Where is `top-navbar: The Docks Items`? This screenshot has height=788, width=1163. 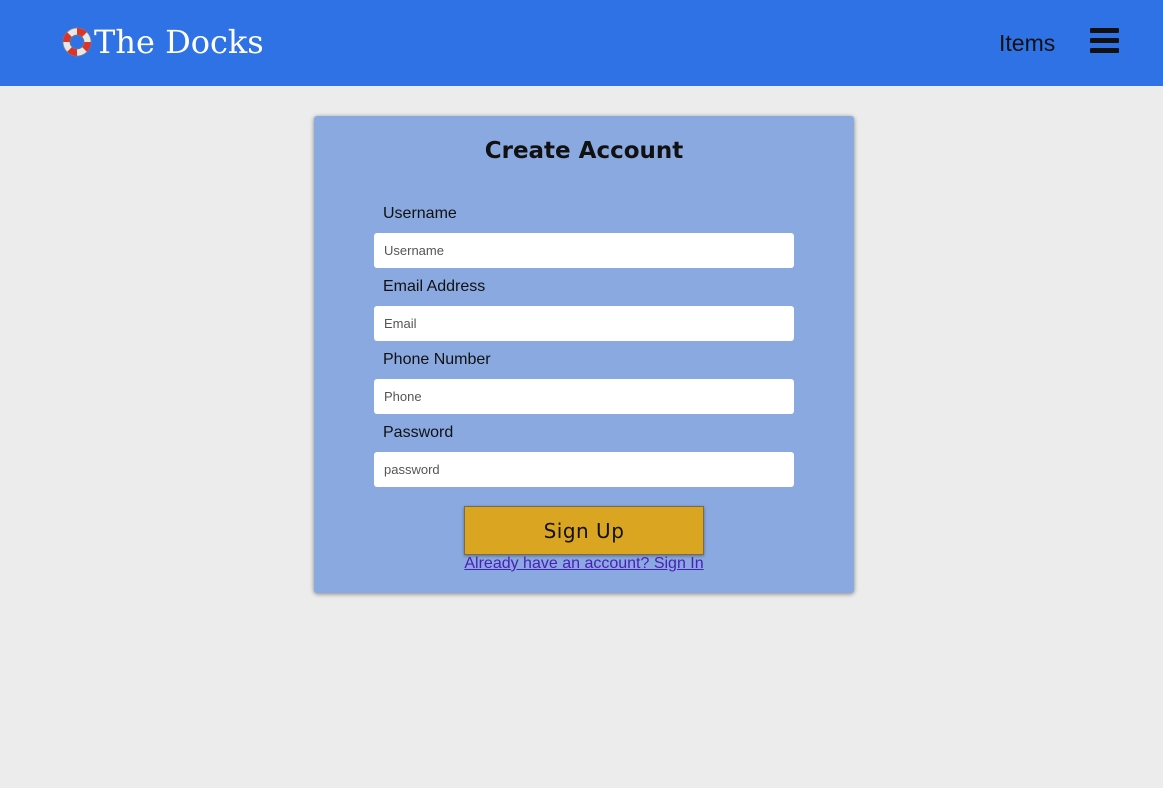 top-navbar: The Docks Items is located at coordinates (581, 43).